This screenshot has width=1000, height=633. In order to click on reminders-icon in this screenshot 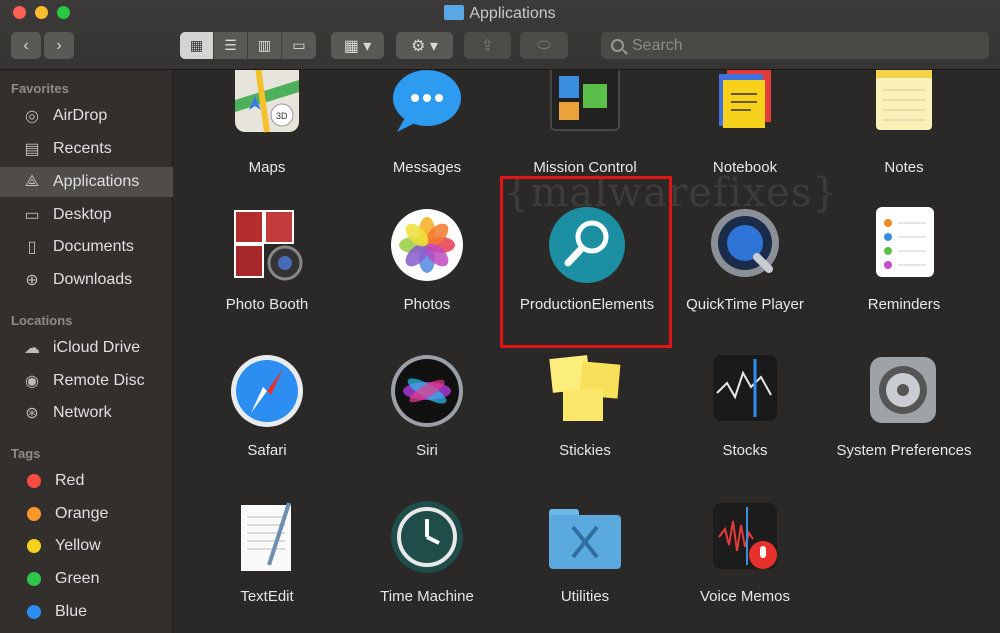, I will do `click(904, 247)`.